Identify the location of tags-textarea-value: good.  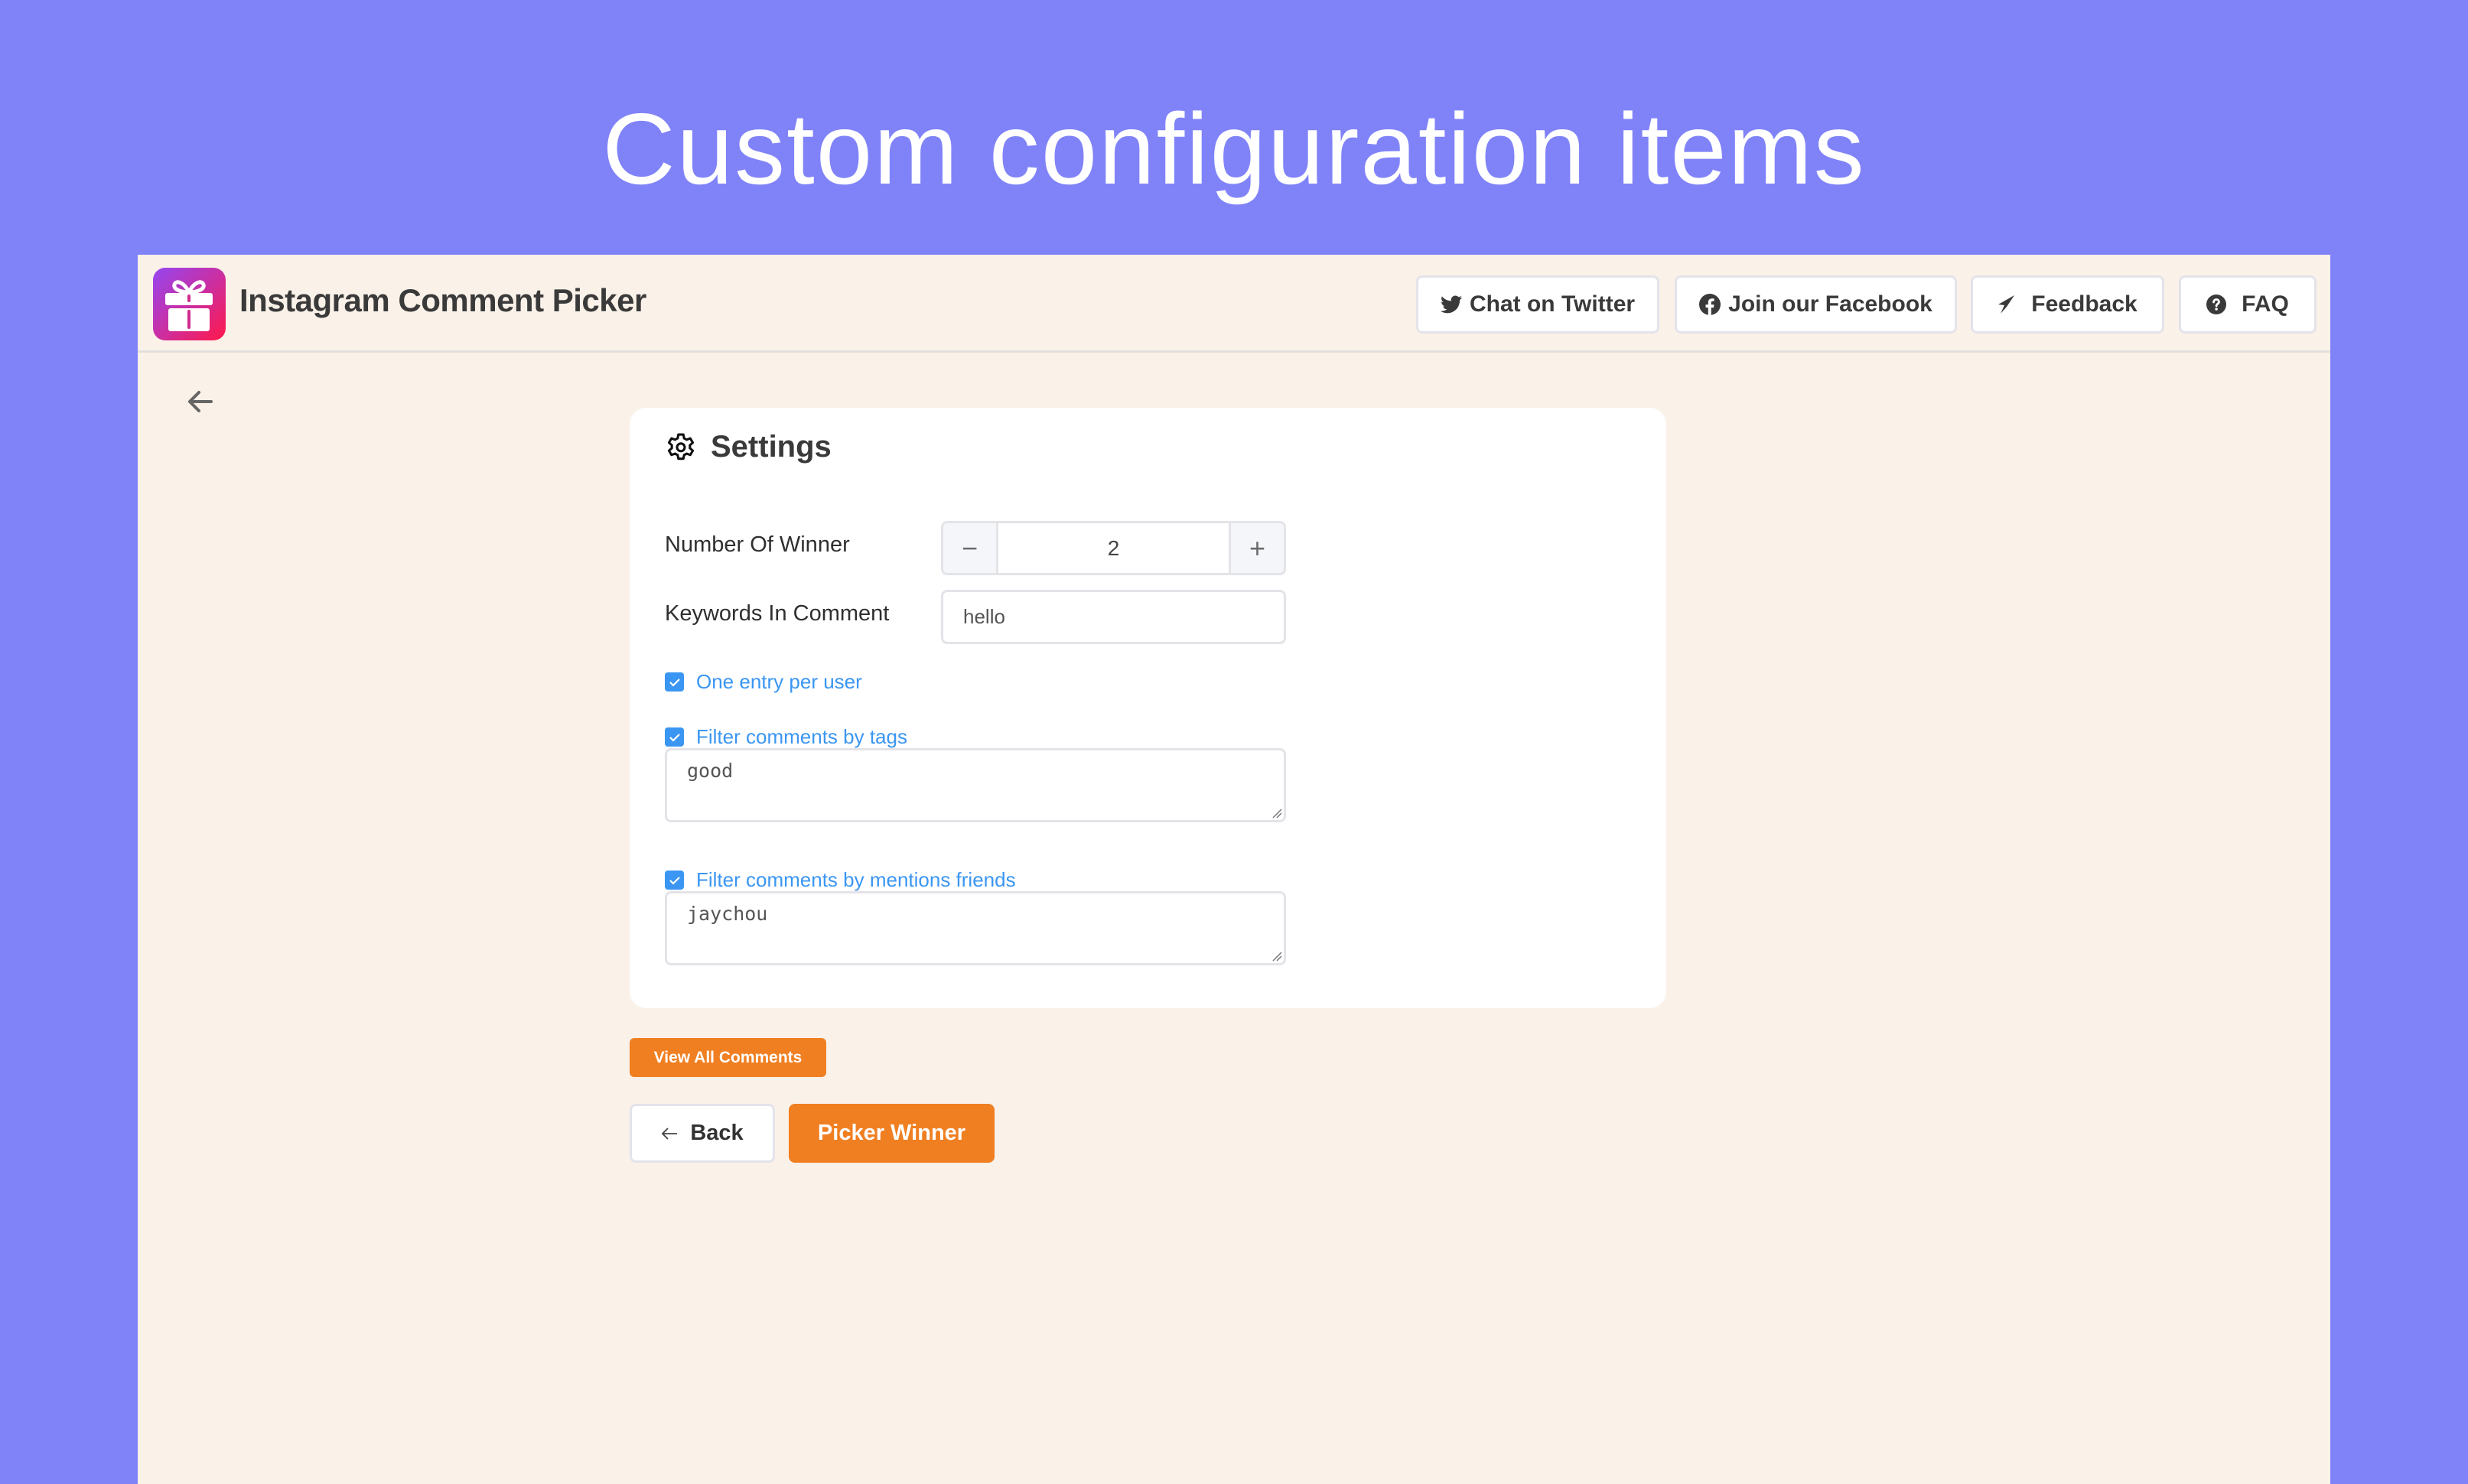
(710, 771).